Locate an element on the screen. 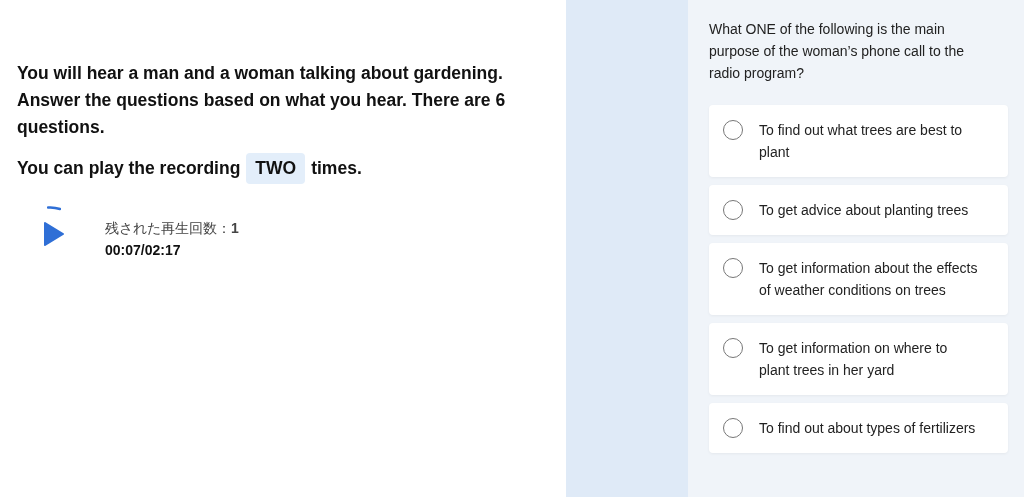 This screenshot has height=497, width=1024. play-icon is located at coordinates (54, 234).